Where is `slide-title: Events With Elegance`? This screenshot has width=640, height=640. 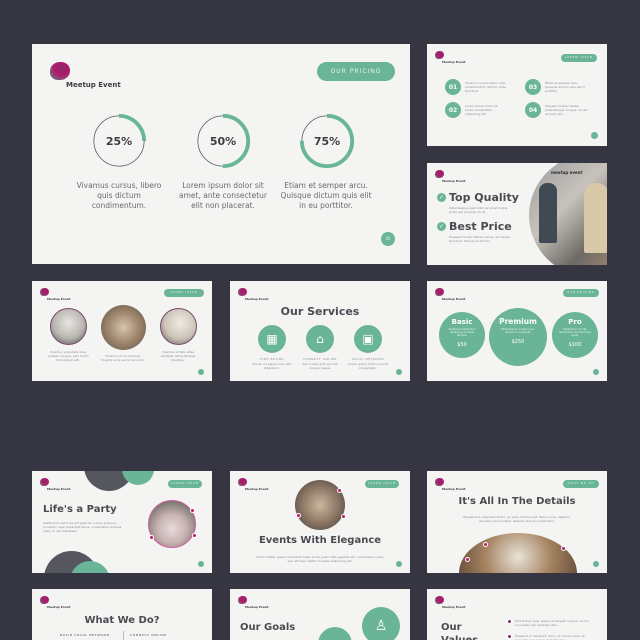
slide-title: Events With Elegance is located at coordinates (320, 540).